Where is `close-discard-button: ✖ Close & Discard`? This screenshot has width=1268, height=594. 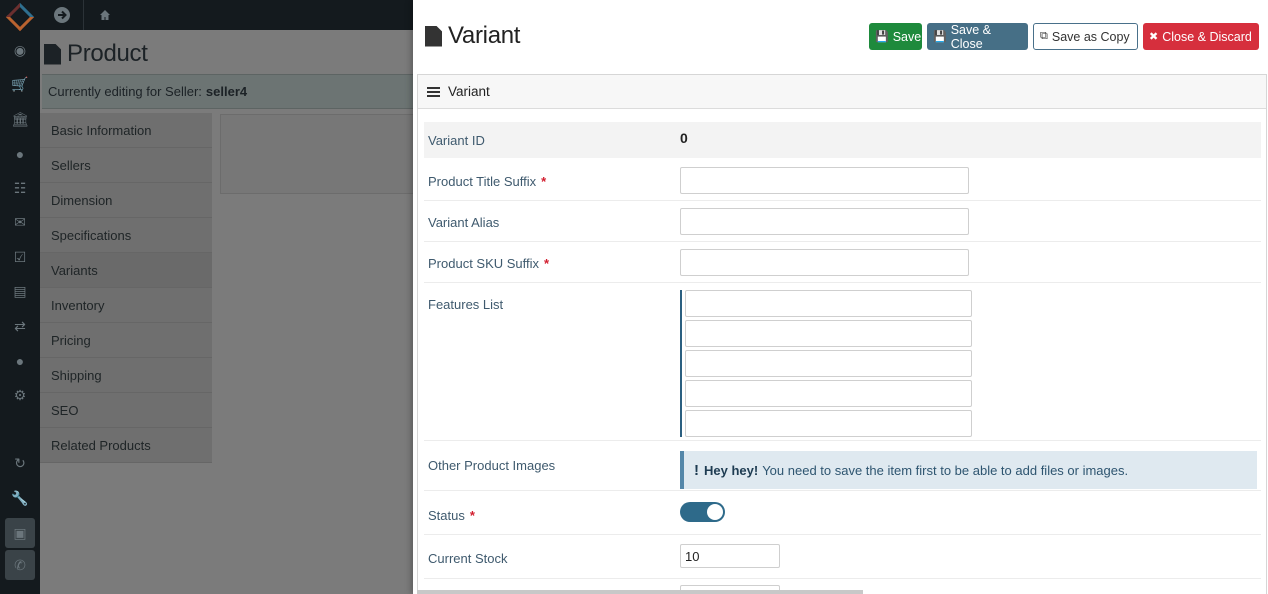 close-discard-button: ✖ Close & Discard is located at coordinates (1201, 36).